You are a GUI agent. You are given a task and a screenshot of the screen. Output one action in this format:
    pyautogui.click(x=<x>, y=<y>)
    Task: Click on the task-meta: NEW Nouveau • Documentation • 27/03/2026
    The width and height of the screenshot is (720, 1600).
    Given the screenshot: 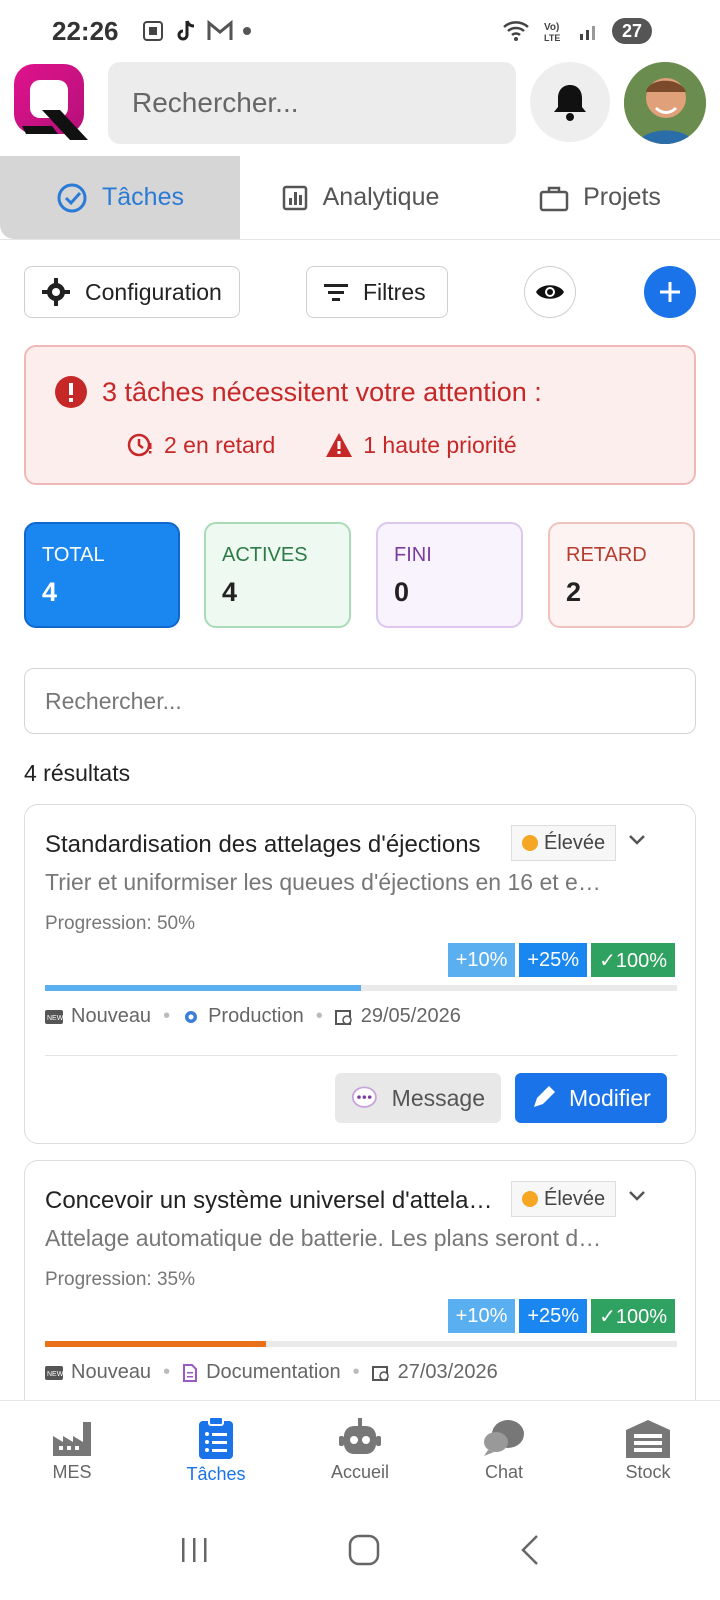 What is the action you would take?
    pyautogui.click(x=271, y=1372)
    